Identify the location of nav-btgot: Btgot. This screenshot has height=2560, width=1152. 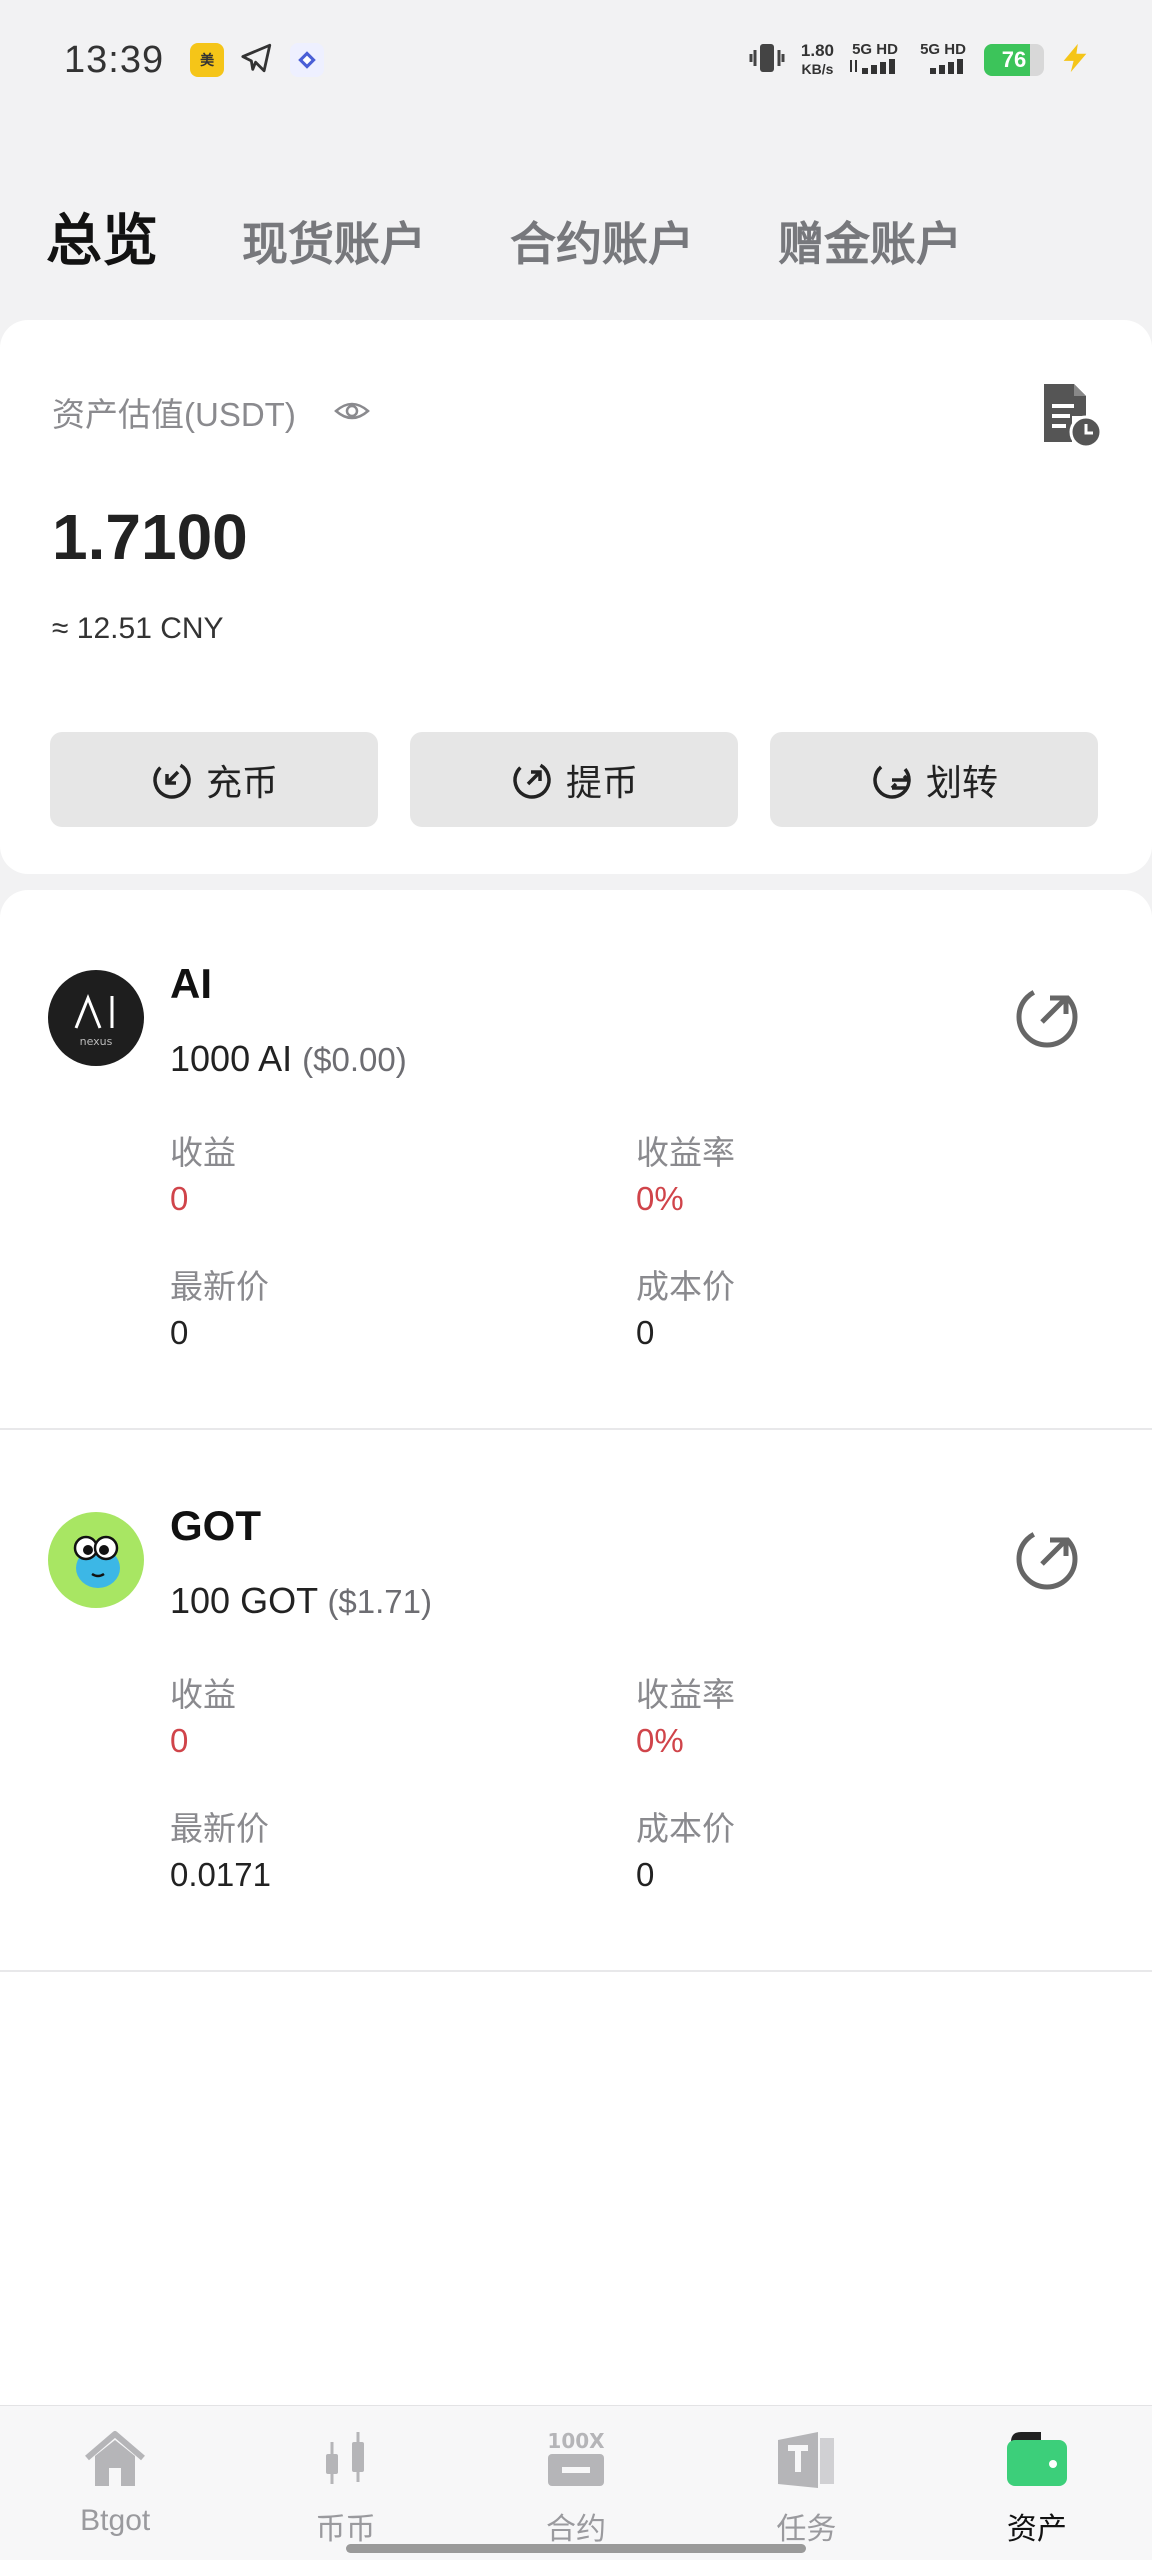
(115, 2483).